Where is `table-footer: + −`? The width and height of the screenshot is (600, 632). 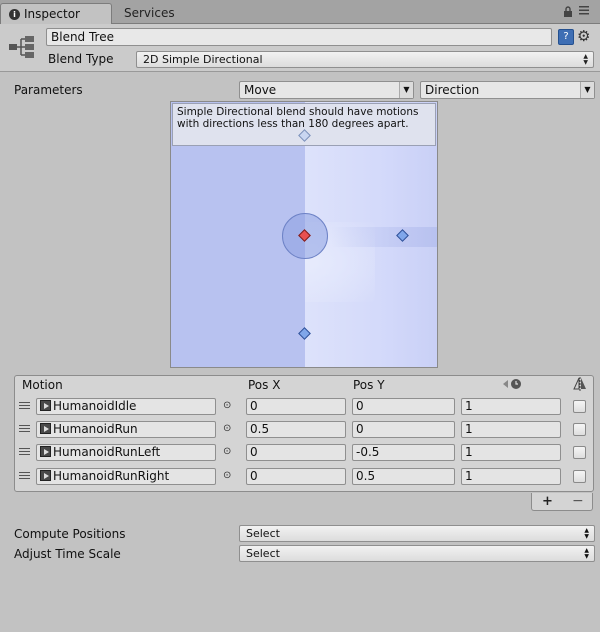 table-footer: + − is located at coordinates (562, 502).